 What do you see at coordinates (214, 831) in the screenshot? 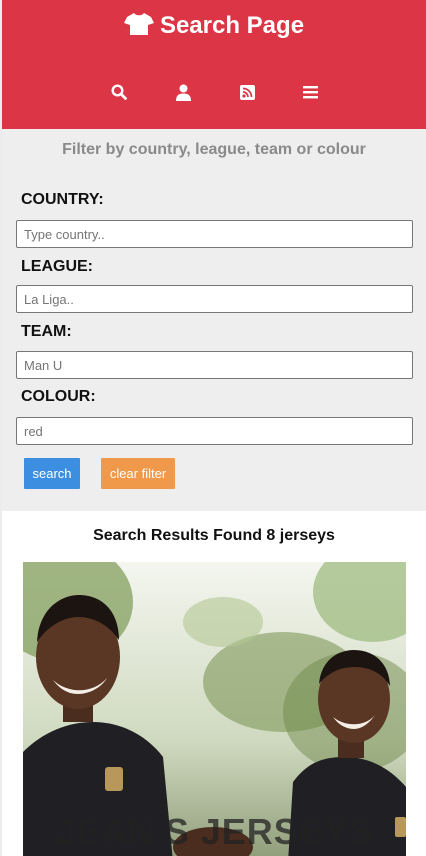
I see `image-caption: JEAN'S JERSEYS` at bounding box center [214, 831].